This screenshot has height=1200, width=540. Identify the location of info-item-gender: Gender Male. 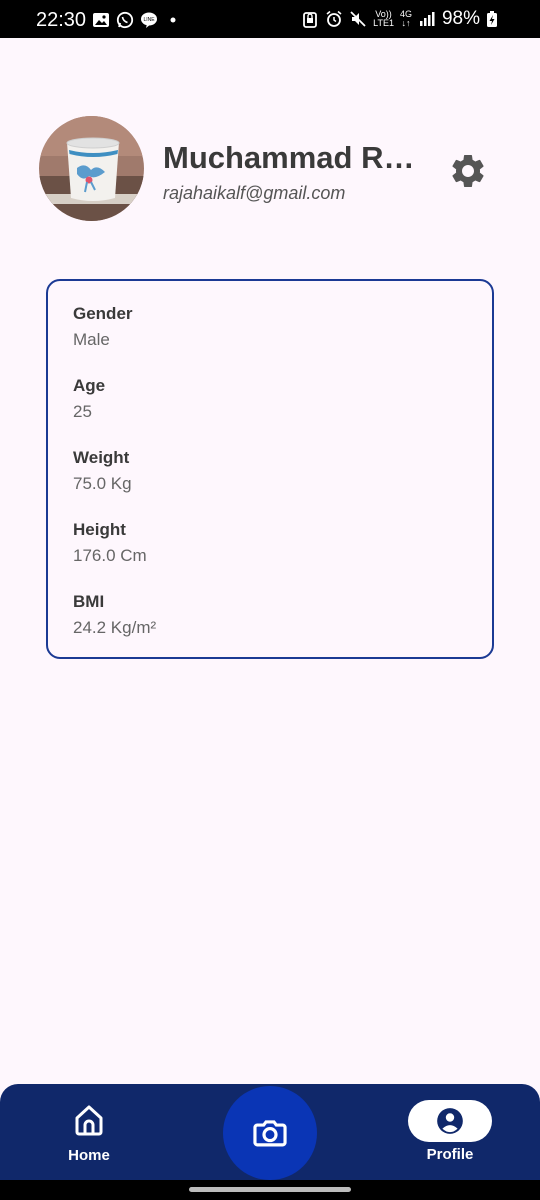
(103, 327).